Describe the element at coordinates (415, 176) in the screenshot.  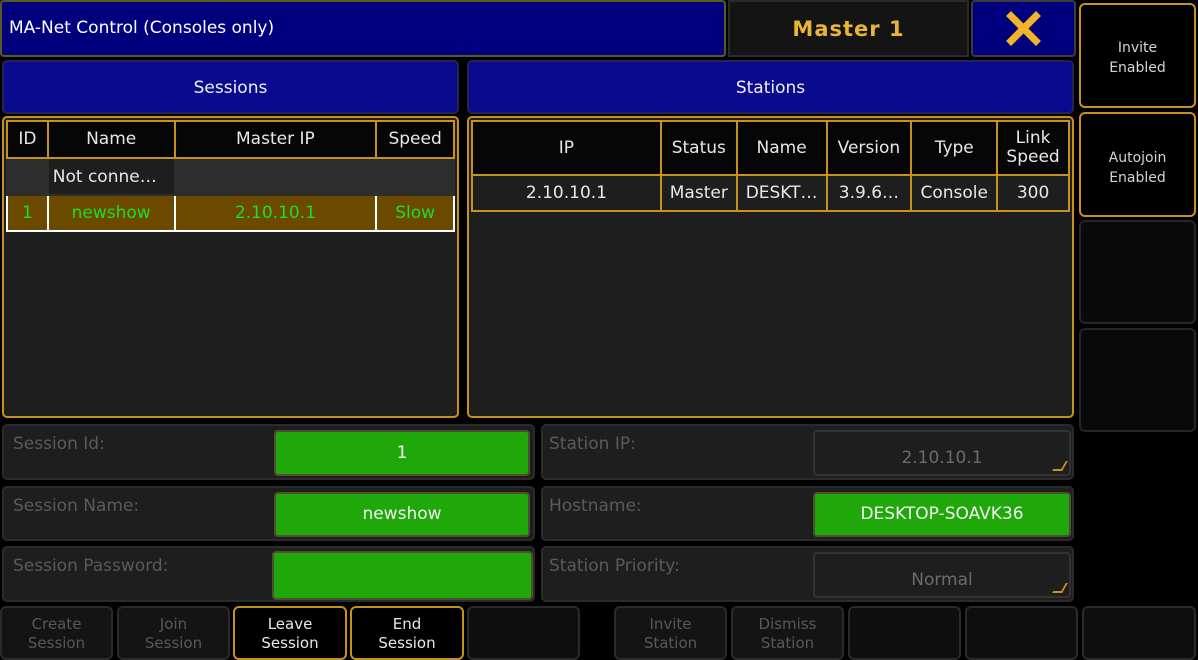
I see `cell-speed` at that location.